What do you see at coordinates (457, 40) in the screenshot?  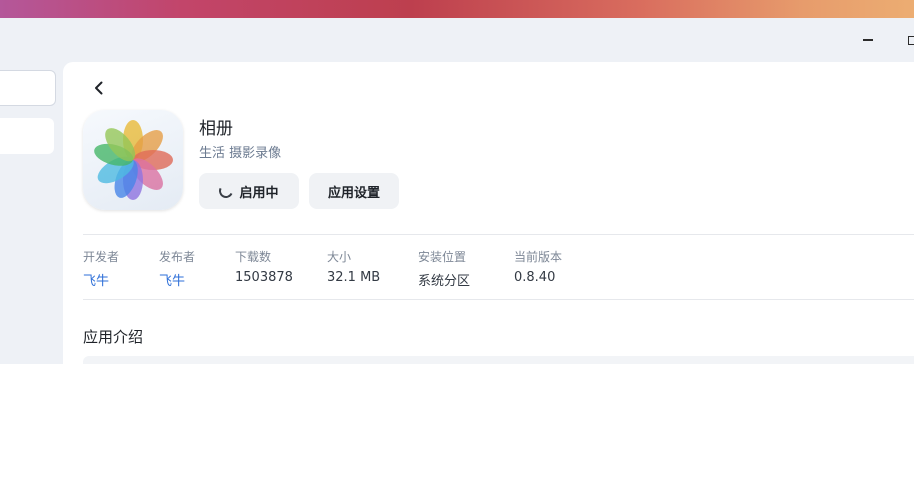 I see `window-titlebar` at bounding box center [457, 40].